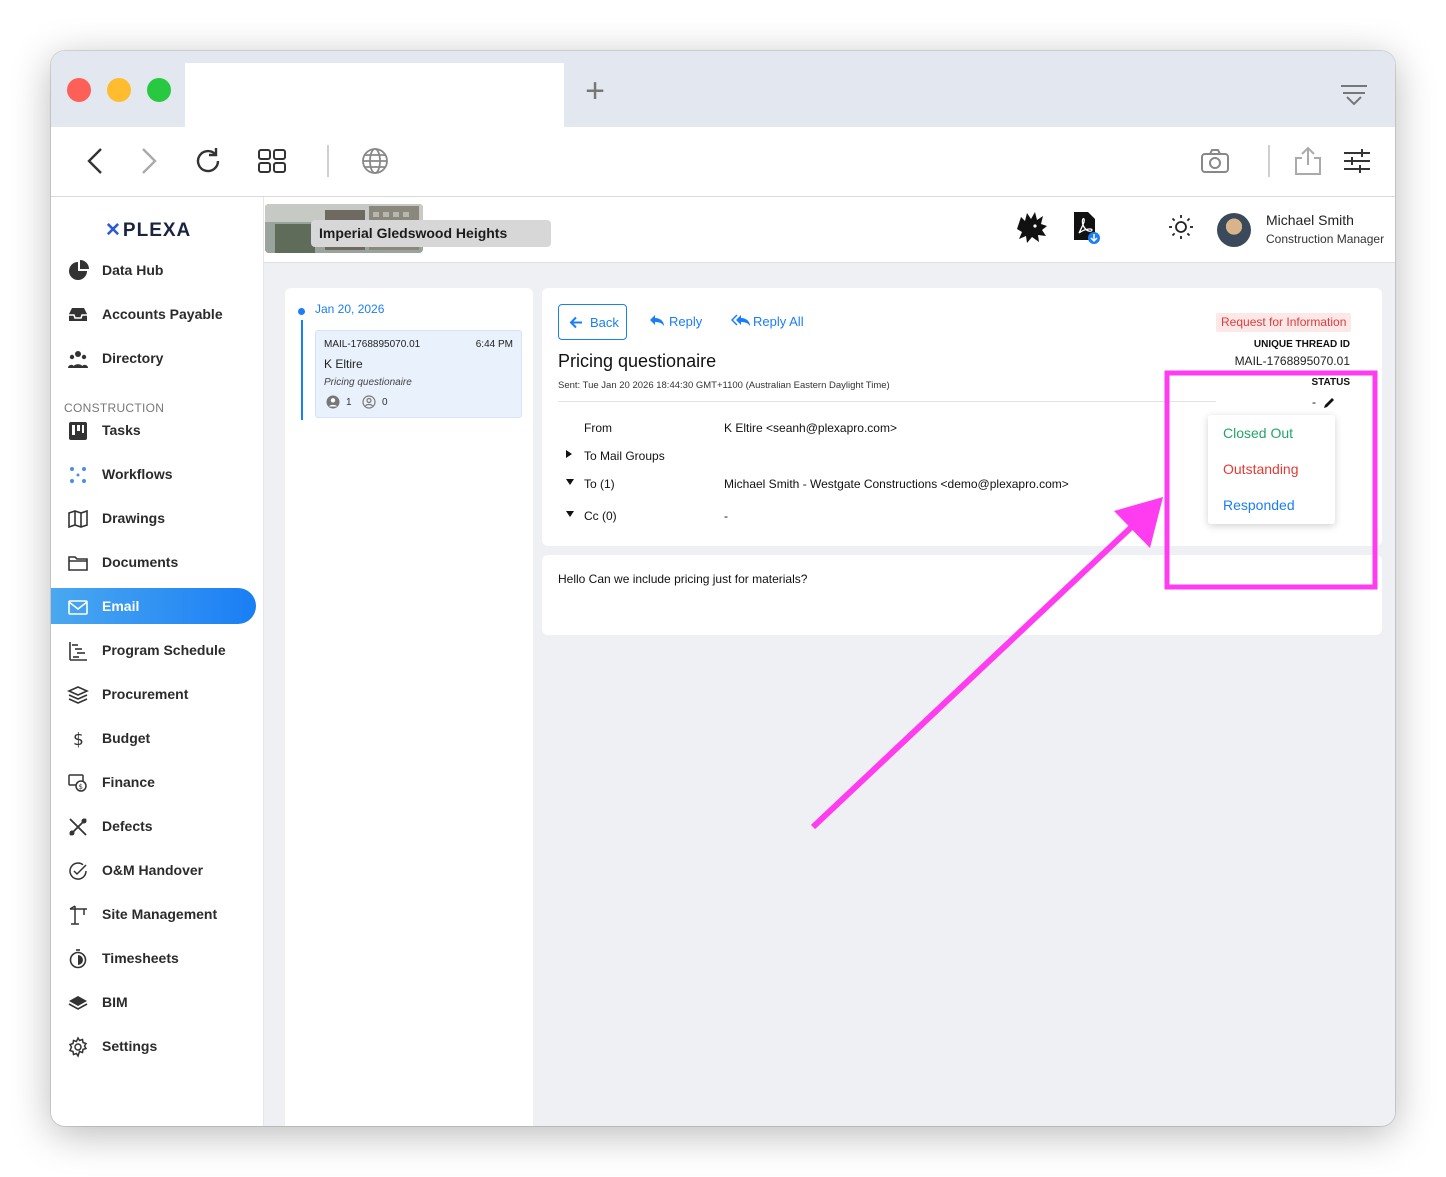  I want to click on back-arrow-icon, so click(97, 161).